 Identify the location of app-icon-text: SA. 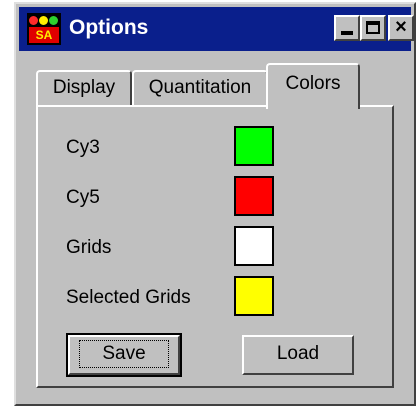
(44, 35).